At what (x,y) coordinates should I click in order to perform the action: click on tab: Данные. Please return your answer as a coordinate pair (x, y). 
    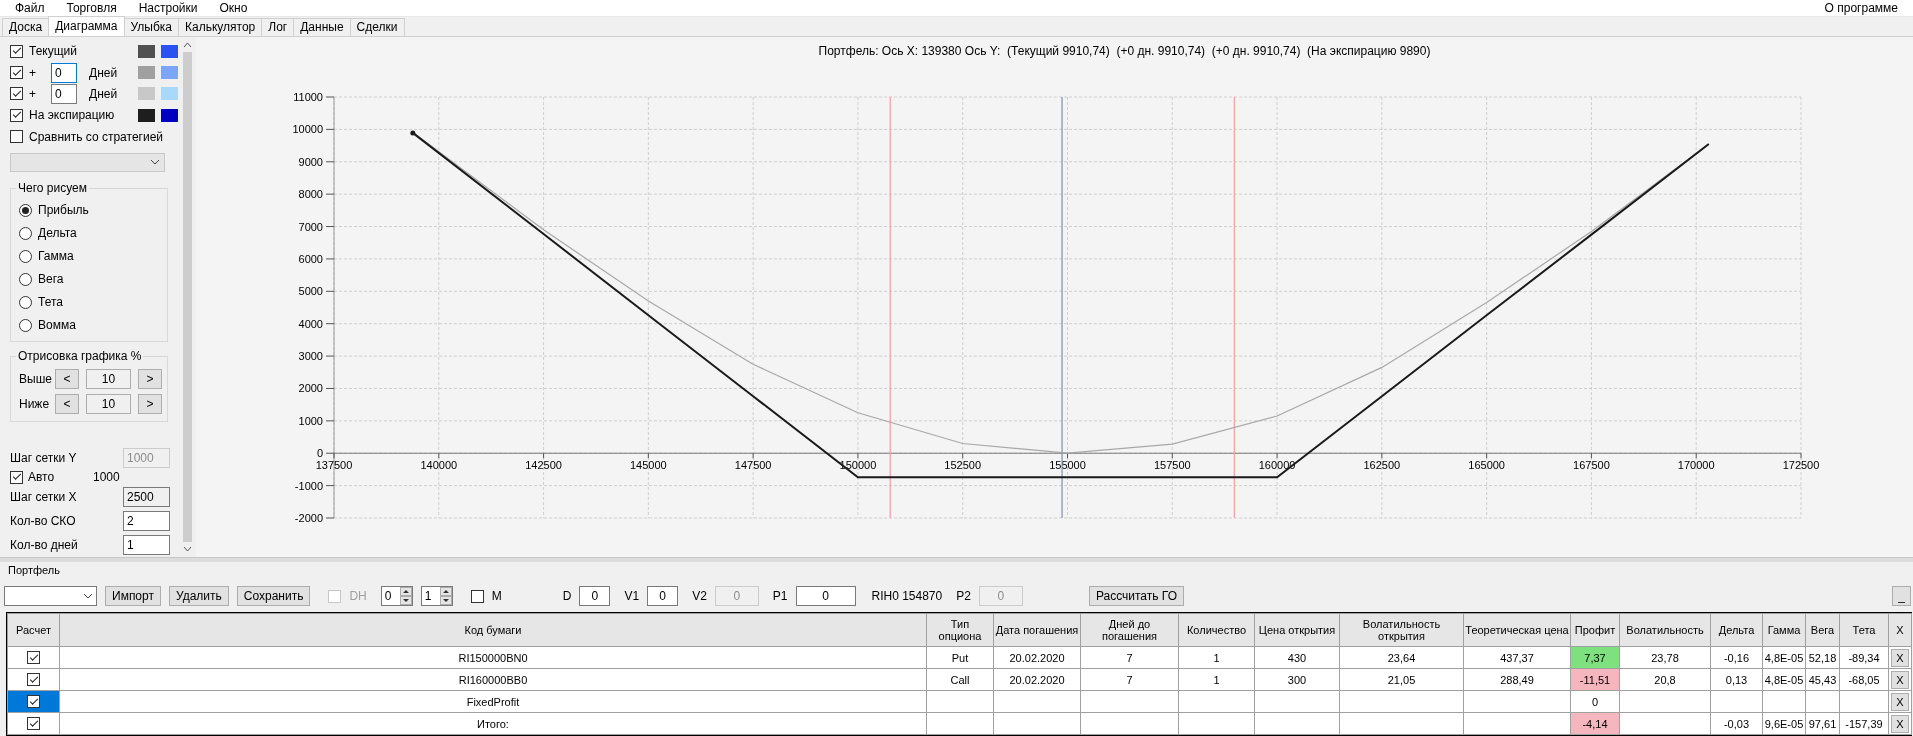
    Looking at the image, I should click on (322, 26).